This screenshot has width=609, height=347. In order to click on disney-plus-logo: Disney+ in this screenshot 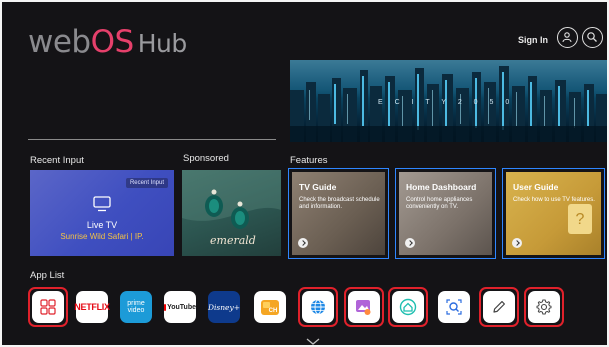, I will do `click(224, 307)`.